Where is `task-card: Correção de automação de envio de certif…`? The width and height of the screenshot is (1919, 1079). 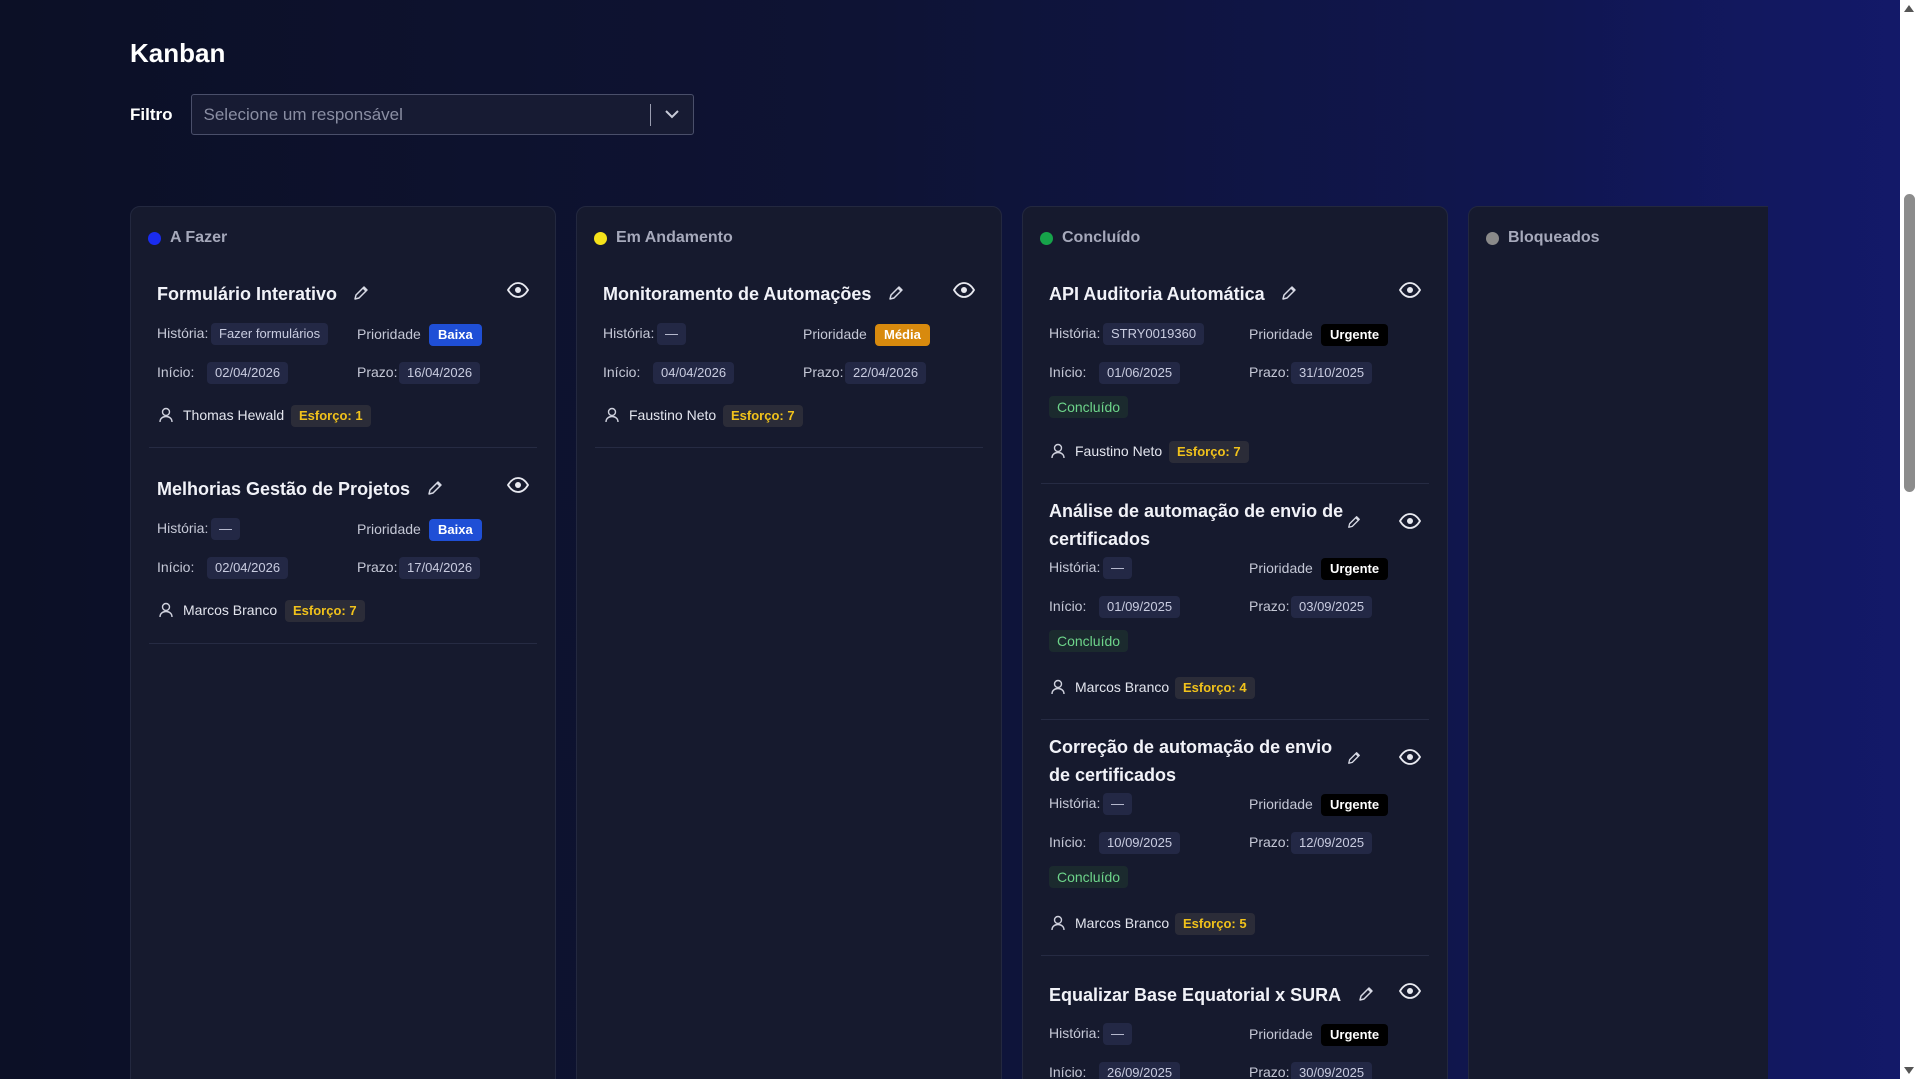 task-card: Correção de automação de envio de certif… is located at coordinates (1235, 844).